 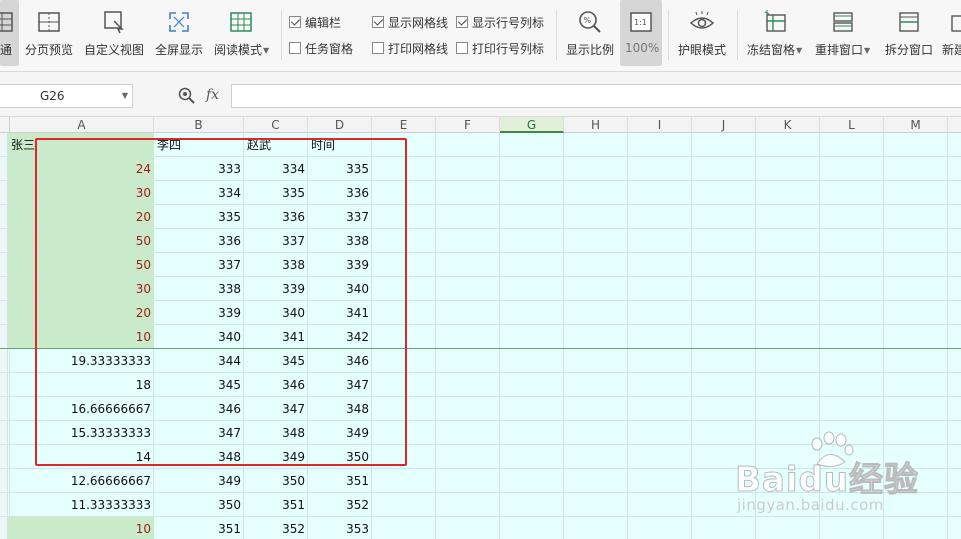 I want to click on formula-bar-checkbox-label: 编辑栏, so click(x=323, y=22).